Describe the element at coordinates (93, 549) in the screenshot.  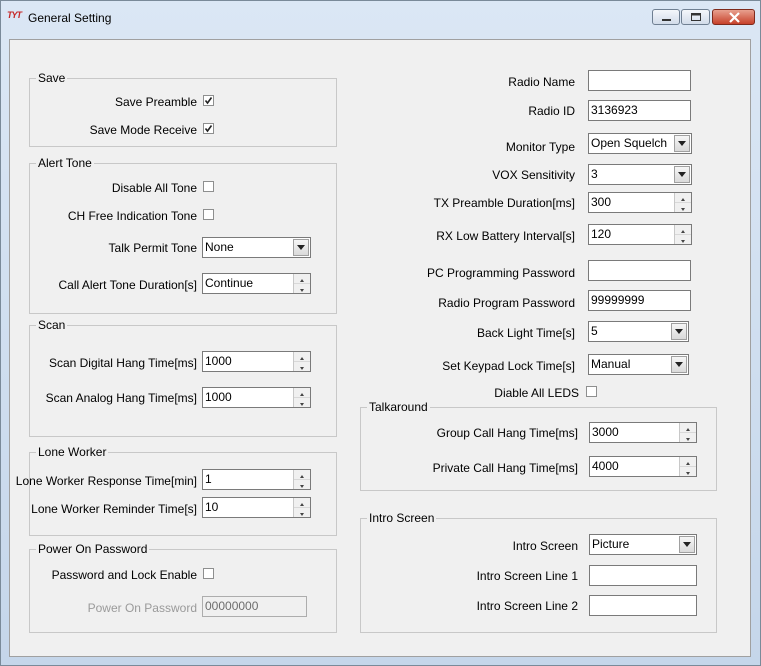
I see `power-on-password-legend: Power On Password` at that location.